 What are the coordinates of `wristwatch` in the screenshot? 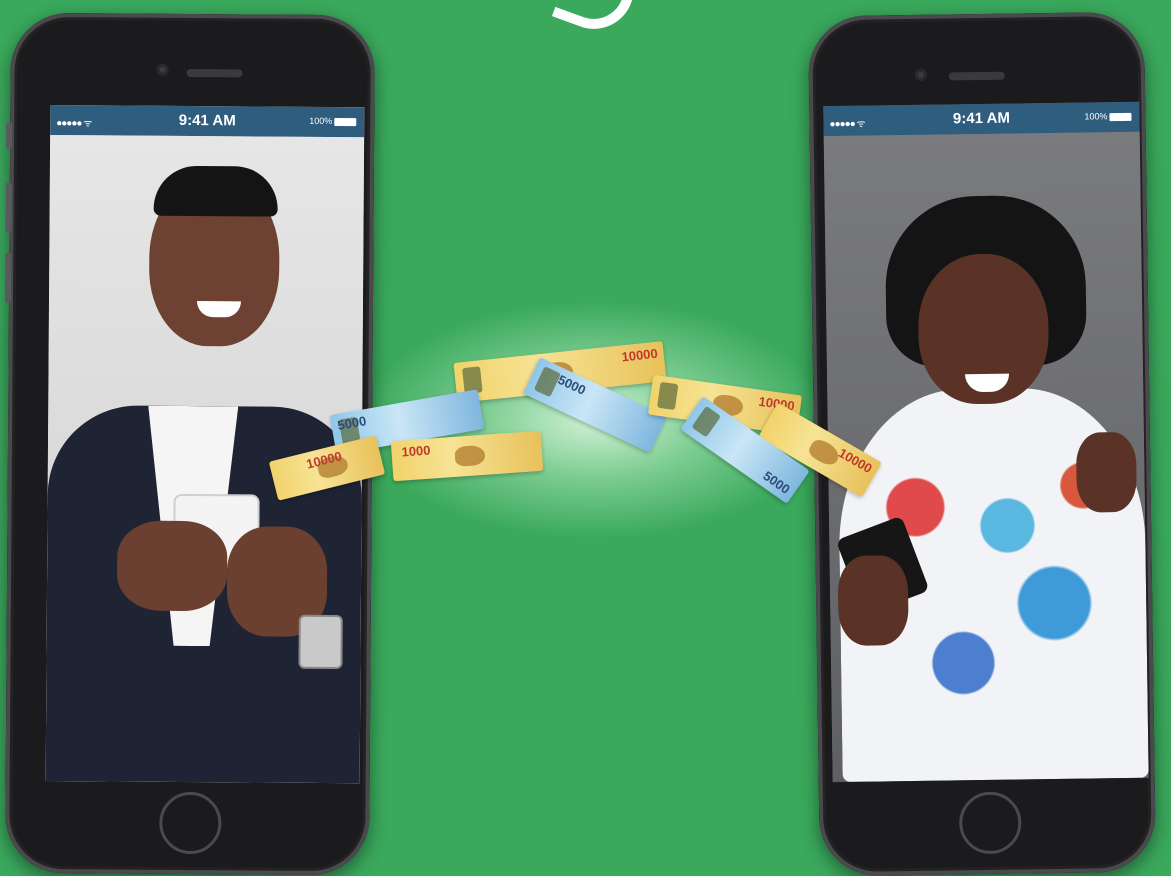 It's located at (320, 642).